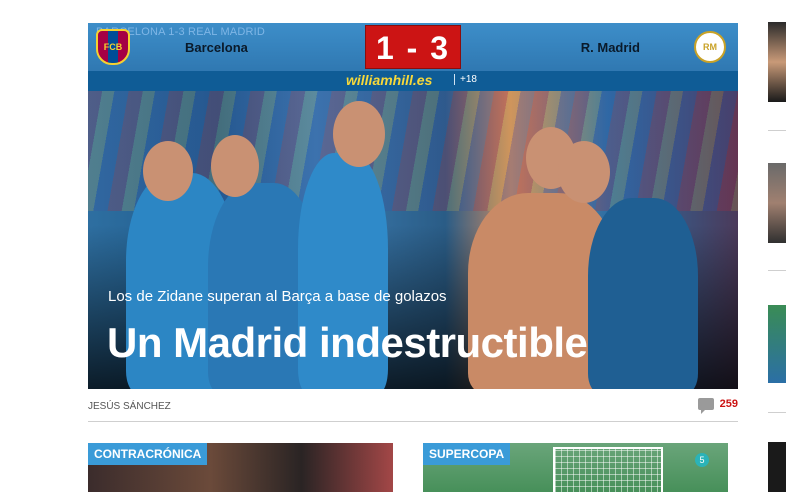 This screenshot has width=786, height=492. What do you see at coordinates (129, 406) in the screenshot?
I see `article-author: JESÚS SÁNCHEZ` at bounding box center [129, 406].